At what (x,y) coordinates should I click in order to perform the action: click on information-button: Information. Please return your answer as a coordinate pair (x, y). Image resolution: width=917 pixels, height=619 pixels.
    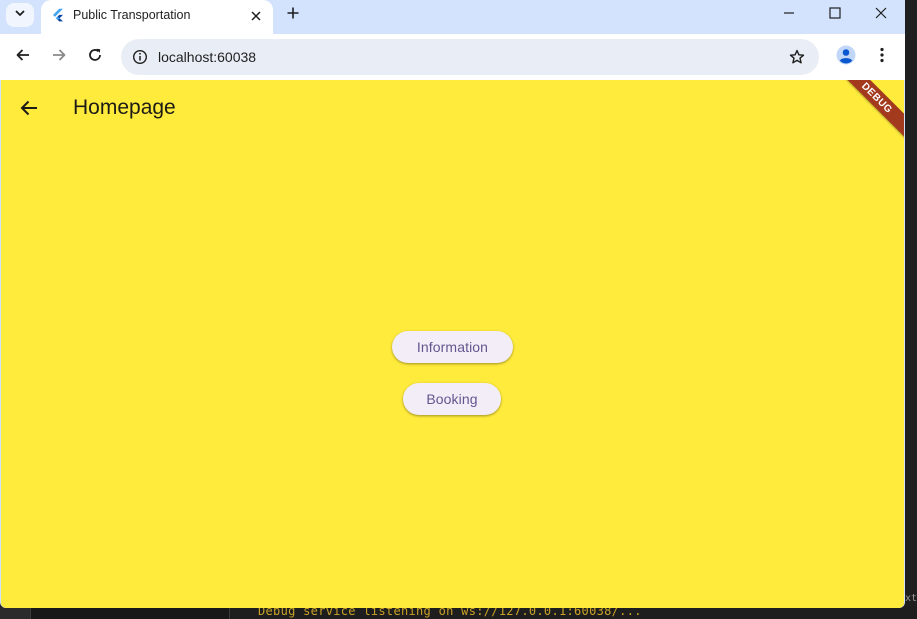
    Looking at the image, I should click on (452, 347).